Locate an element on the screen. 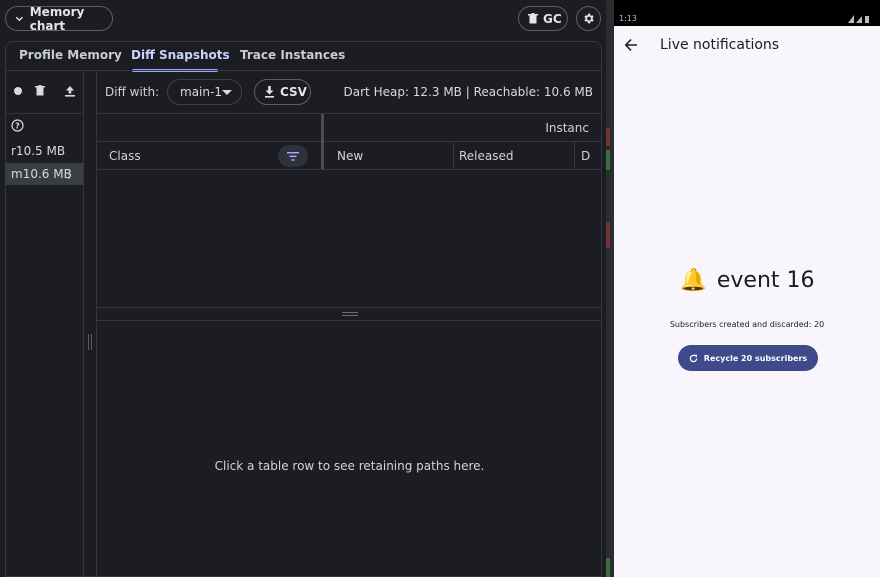 The image size is (880, 577). drag-handle-icon is located at coordinates (350, 314).